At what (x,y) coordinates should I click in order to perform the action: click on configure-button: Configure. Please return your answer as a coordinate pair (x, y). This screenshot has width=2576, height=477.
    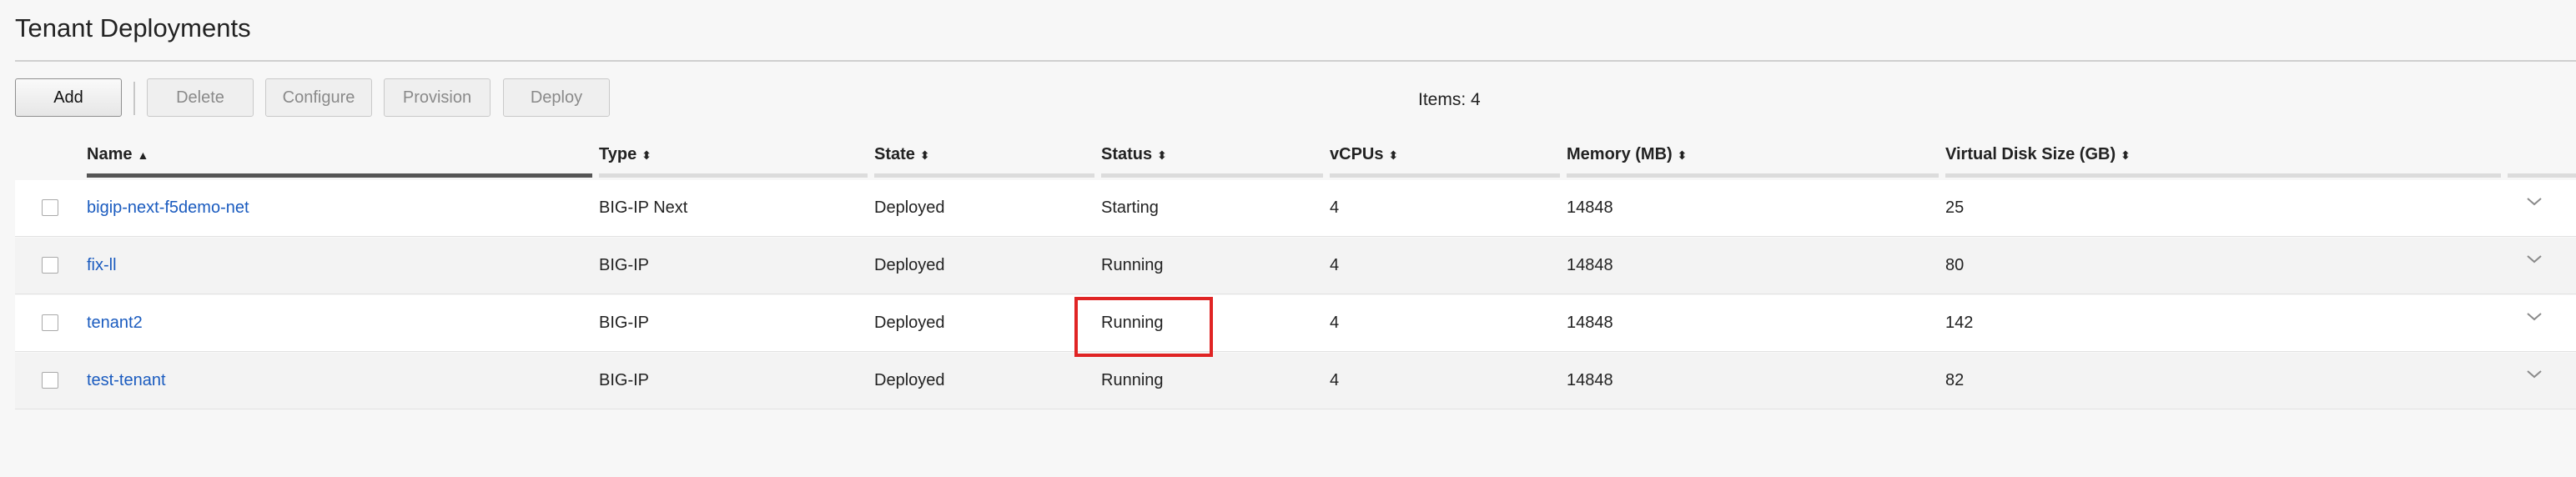
    Looking at the image, I should click on (318, 98).